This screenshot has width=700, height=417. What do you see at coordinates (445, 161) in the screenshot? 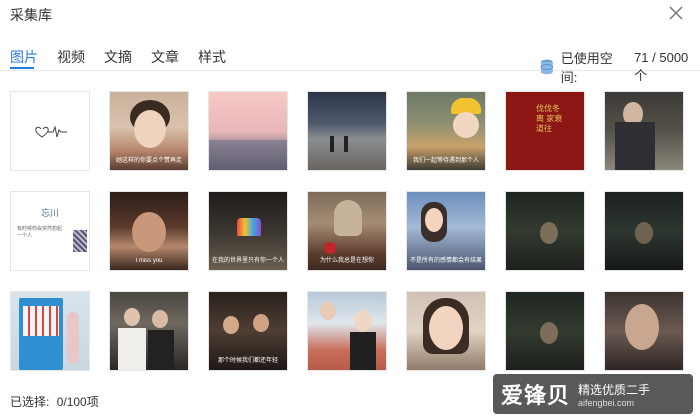
I see `thumbnail-caption: 我们一起等待遇到那个人` at bounding box center [445, 161].